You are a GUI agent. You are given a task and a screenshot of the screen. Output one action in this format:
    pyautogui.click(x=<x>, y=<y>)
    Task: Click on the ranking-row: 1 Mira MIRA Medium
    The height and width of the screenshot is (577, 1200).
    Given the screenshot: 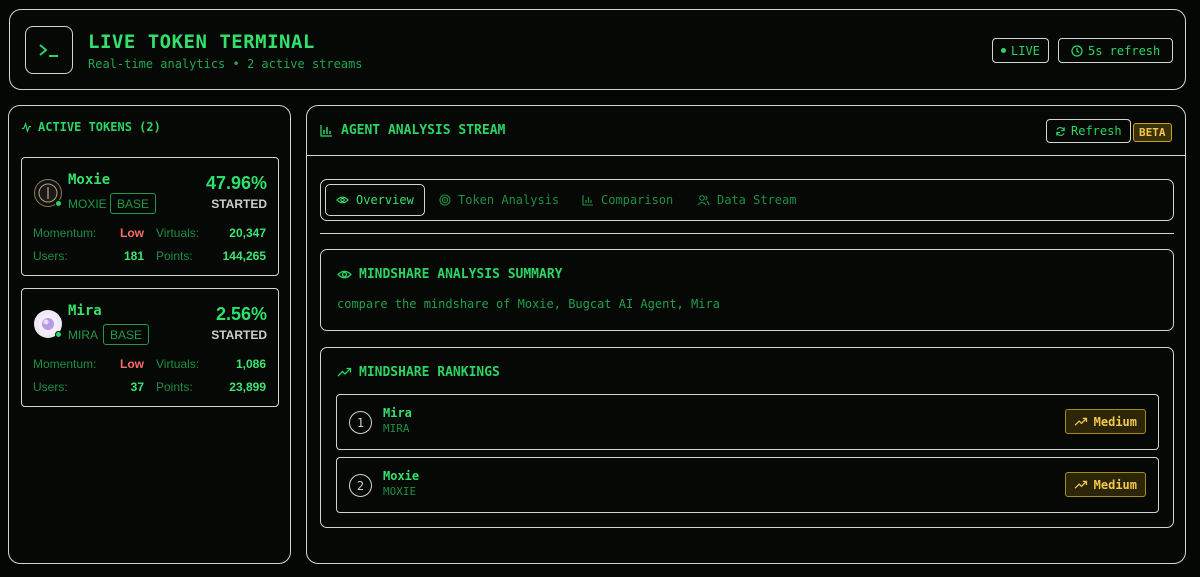 What is the action you would take?
    pyautogui.click(x=747, y=422)
    